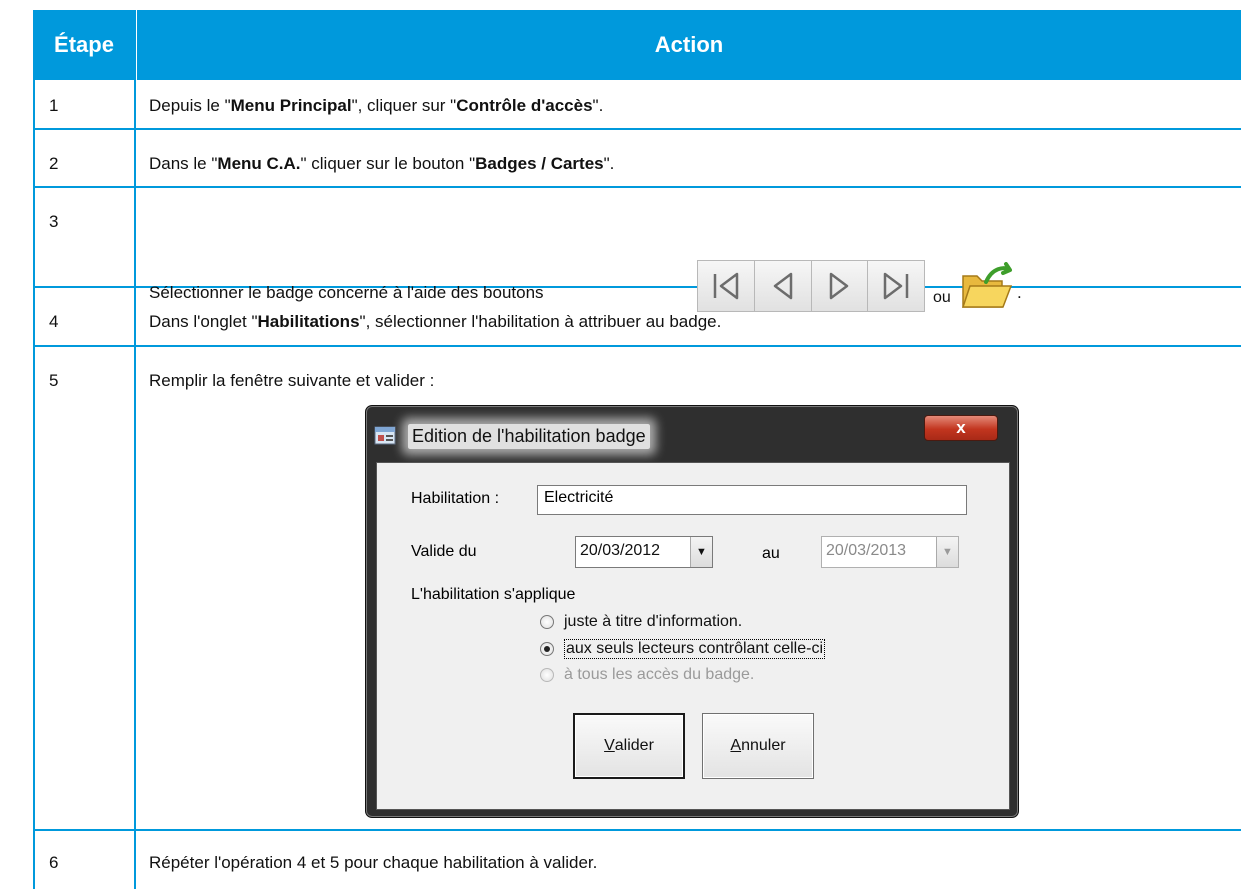 Image resolution: width=1242 pixels, height=889 pixels. I want to click on action-text-or: ou, so click(942, 297).